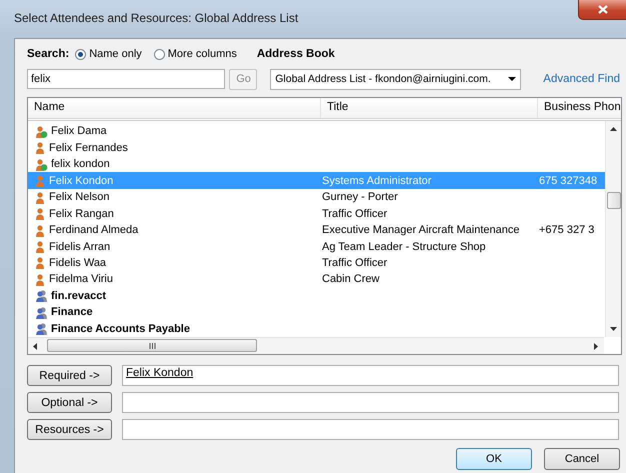 This screenshot has width=626, height=473. What do you see at coordinates (512, 79) in the screenshot?
I see `dropdown-arrow-icon` at bounding box center [512, 79].